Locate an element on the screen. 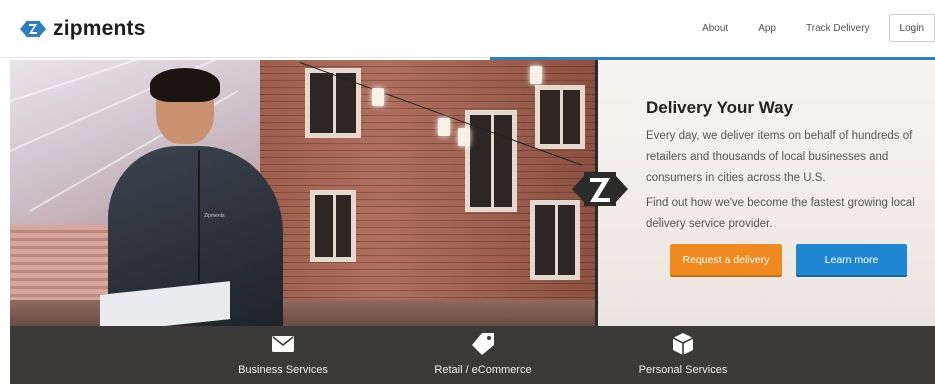 The image size is (935, 384). request-delivery-button: Request a delivery is located at coordinates (726, 260).